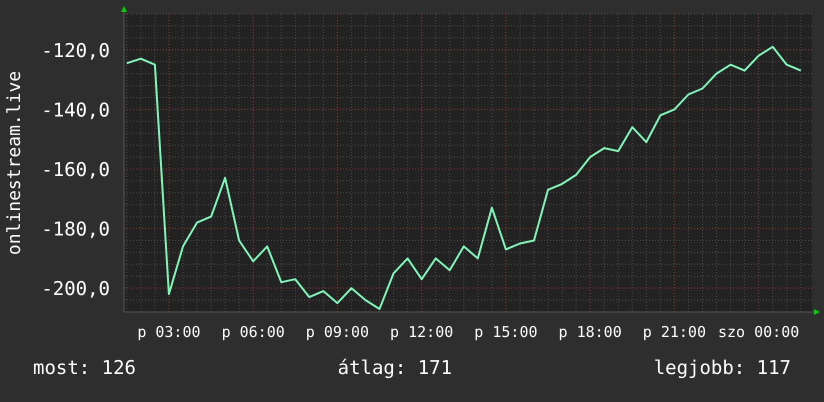 The image size is (824, 402). Describe the element at coordinates (506, 332) in the screenshot. I see `axis-tick-label: p 15:00` at that location.